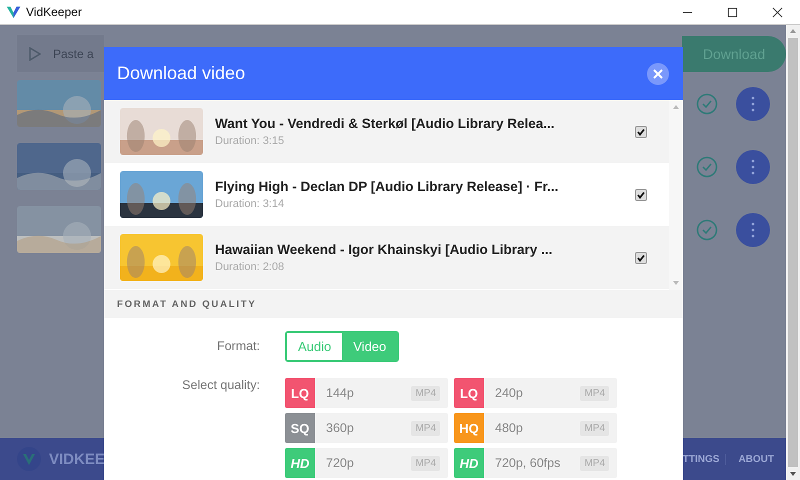 The height and width of the screenshot is (480, 800). I want to click on resolution: 360p, so click(340, 428).